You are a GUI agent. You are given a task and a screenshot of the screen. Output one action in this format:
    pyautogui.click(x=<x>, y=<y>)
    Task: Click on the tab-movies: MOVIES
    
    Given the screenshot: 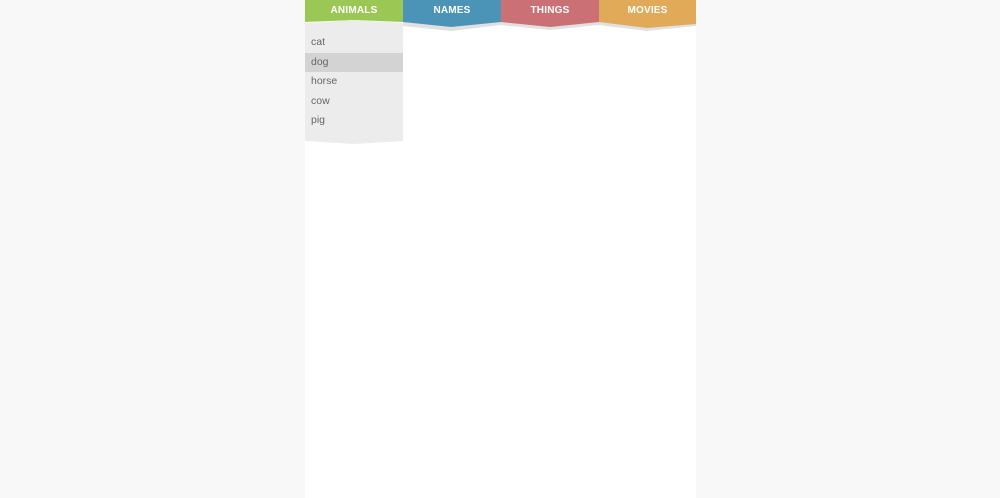 What is the action you would take?
    pyautogui.click(x=647, y=14)
    